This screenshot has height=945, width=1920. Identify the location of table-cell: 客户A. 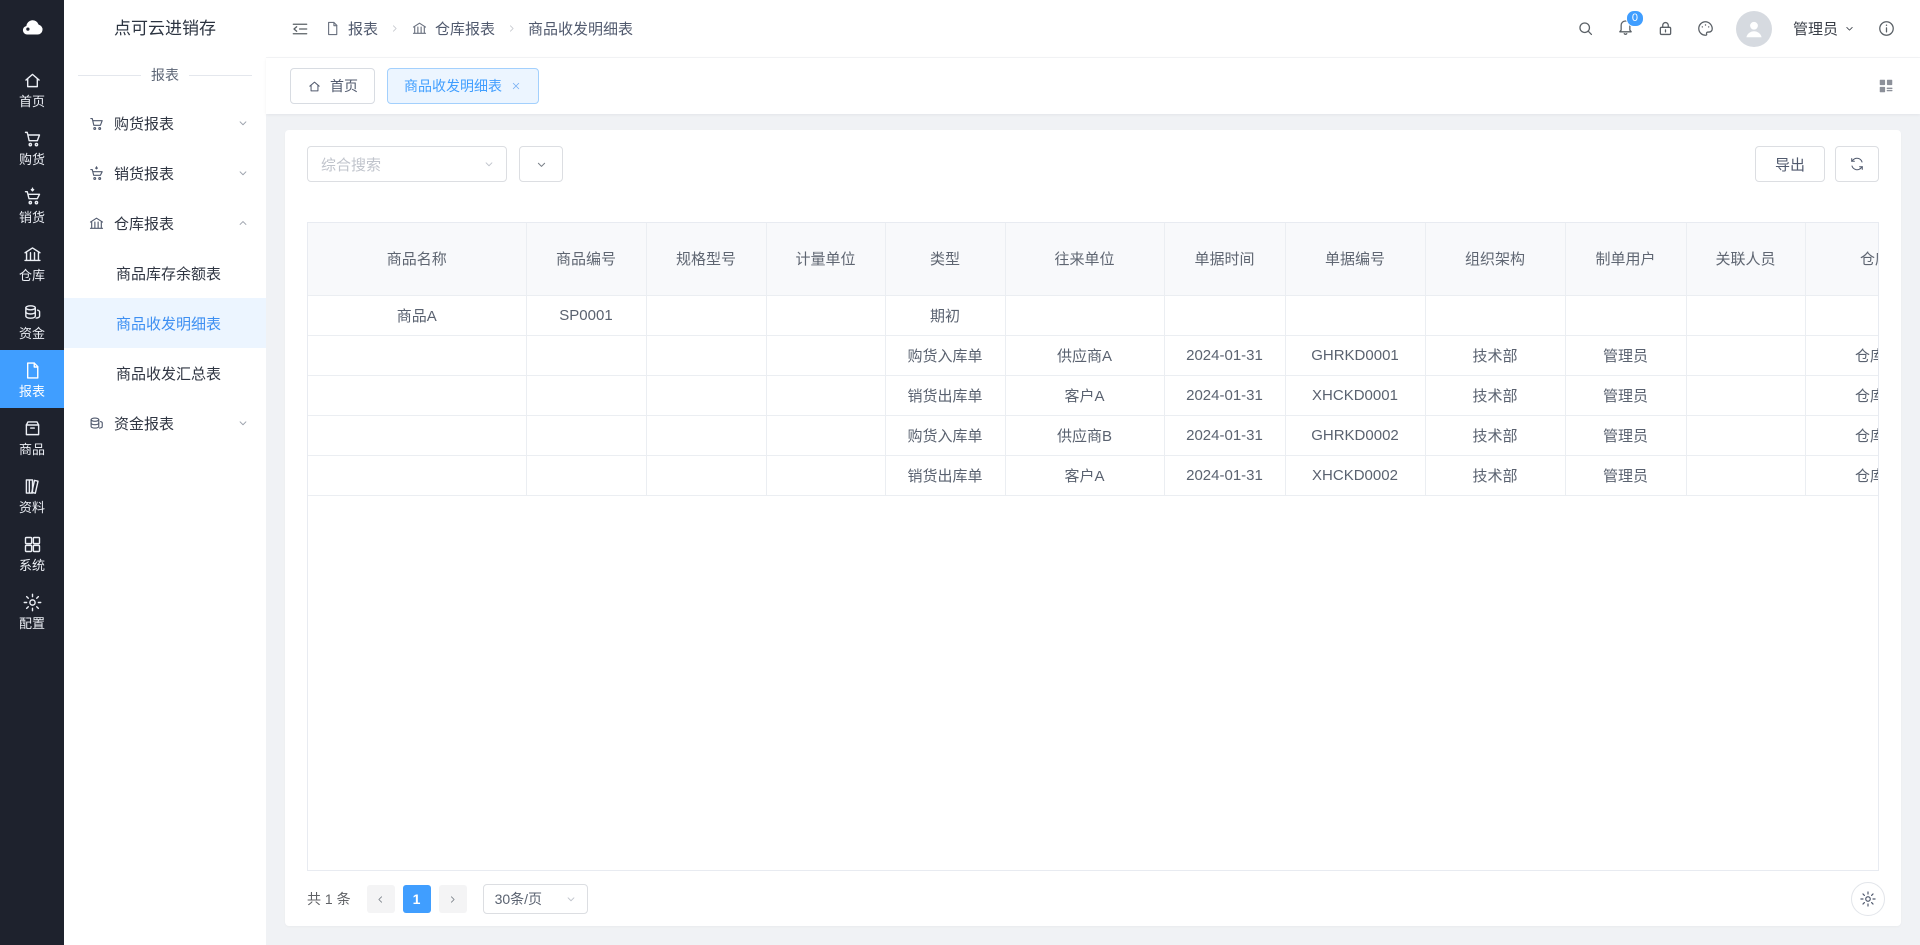
(1085, 475).